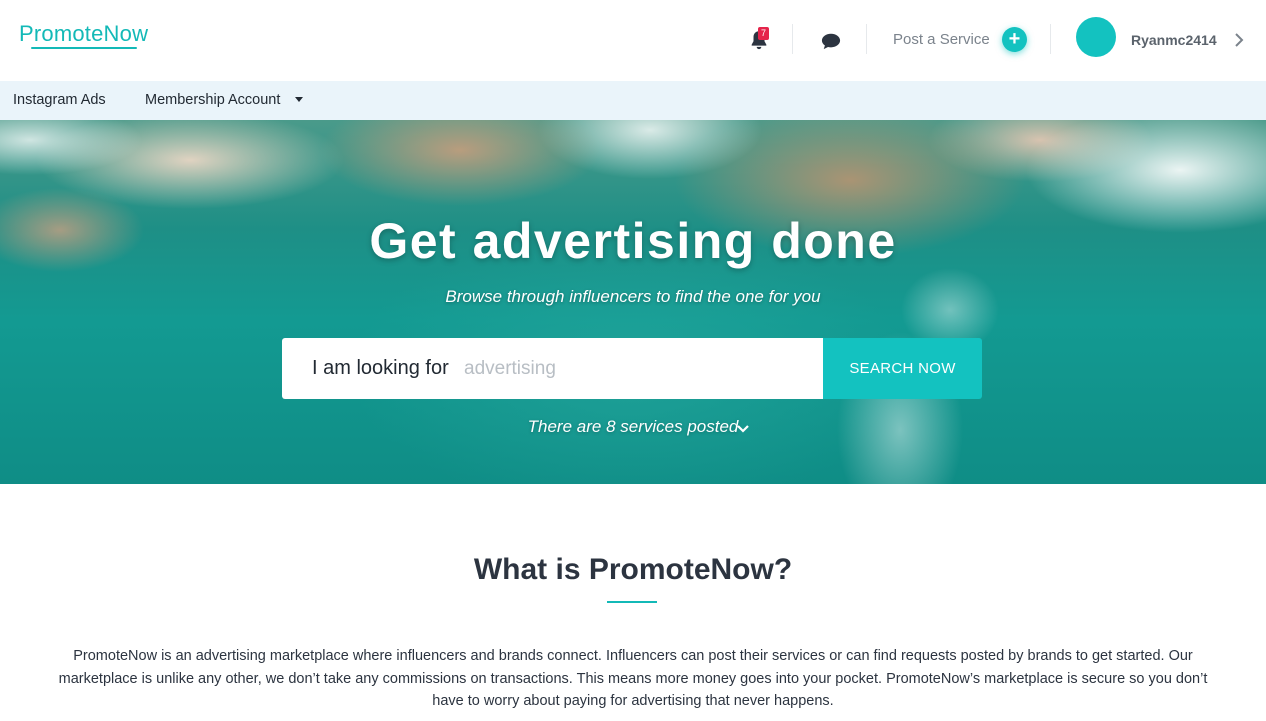 The height and width of the screenshot is (721, 1266). I want to click on plus-icon: +, so click(1014, 39).